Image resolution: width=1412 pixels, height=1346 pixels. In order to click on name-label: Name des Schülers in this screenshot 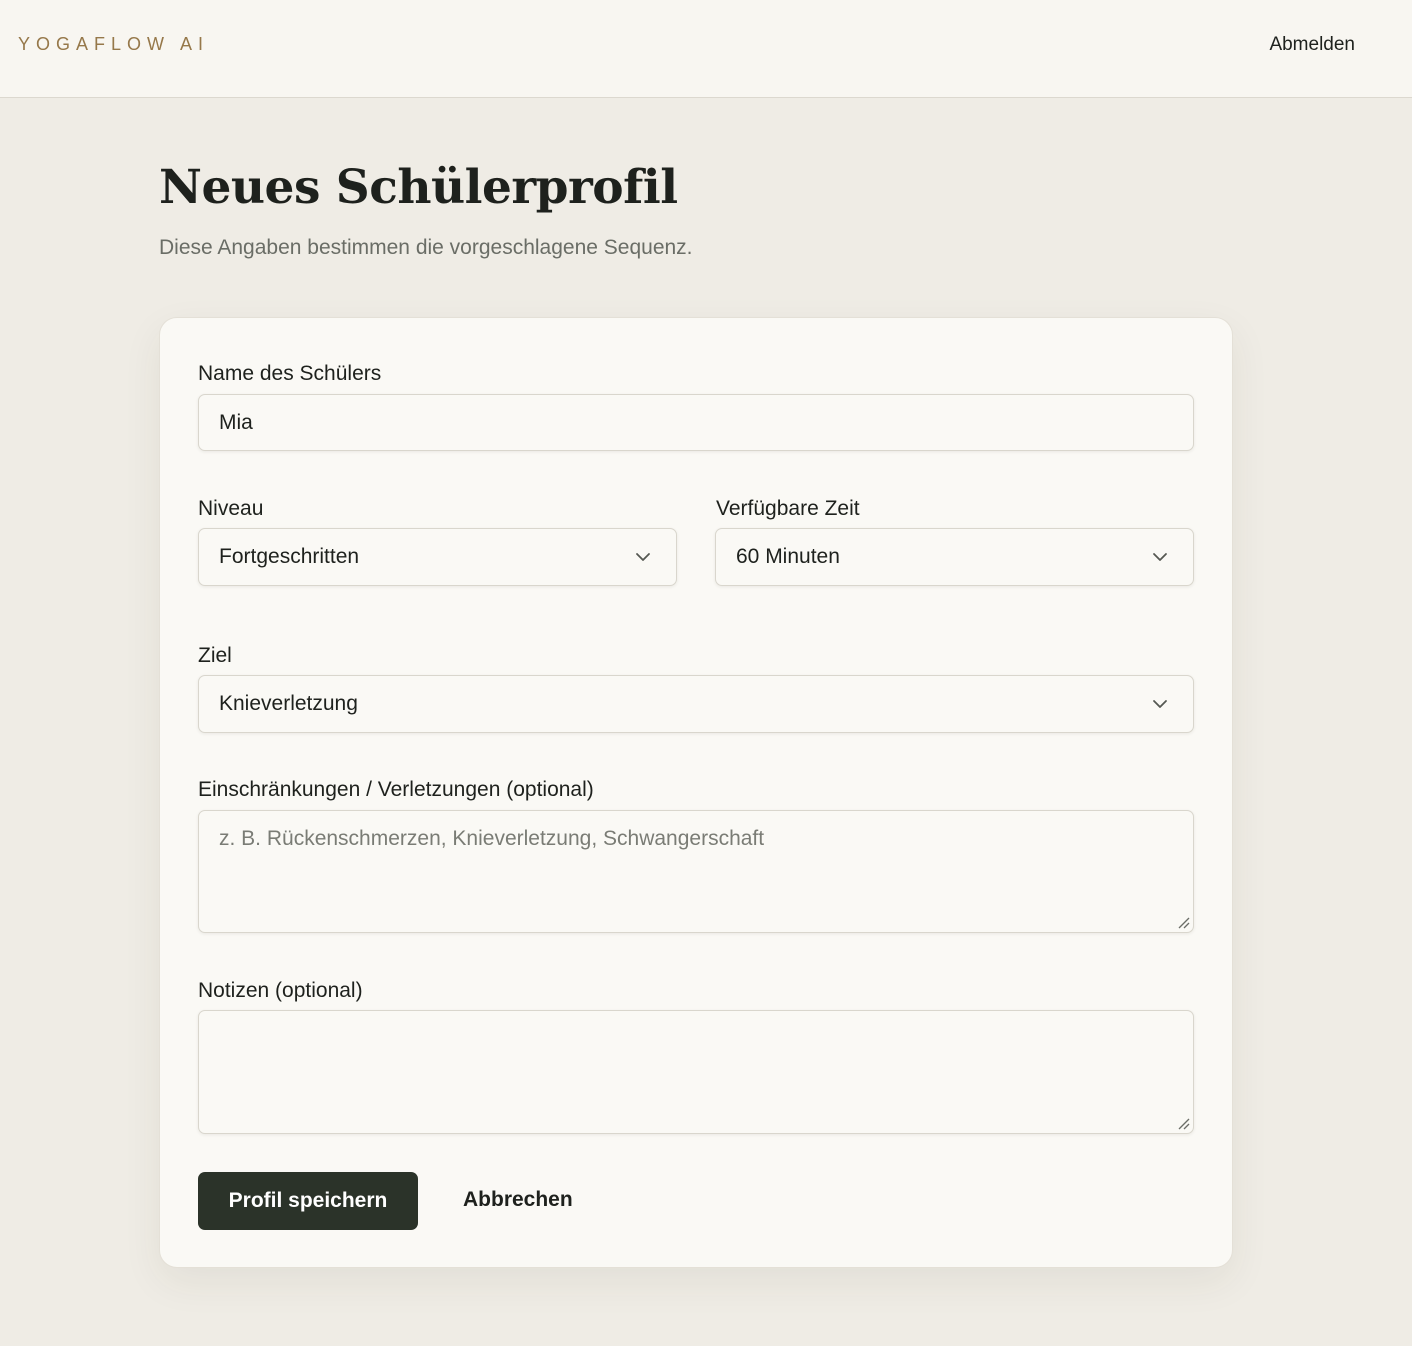, I will do `click(290, 373)`.